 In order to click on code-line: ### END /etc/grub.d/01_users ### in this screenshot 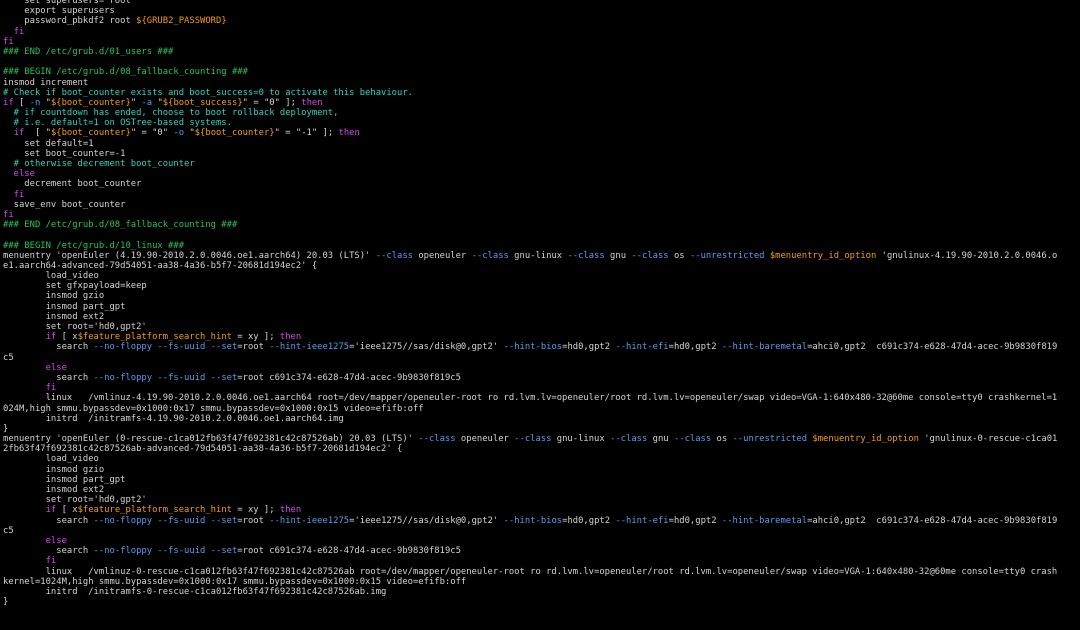, I will do `click(530, 52)`.